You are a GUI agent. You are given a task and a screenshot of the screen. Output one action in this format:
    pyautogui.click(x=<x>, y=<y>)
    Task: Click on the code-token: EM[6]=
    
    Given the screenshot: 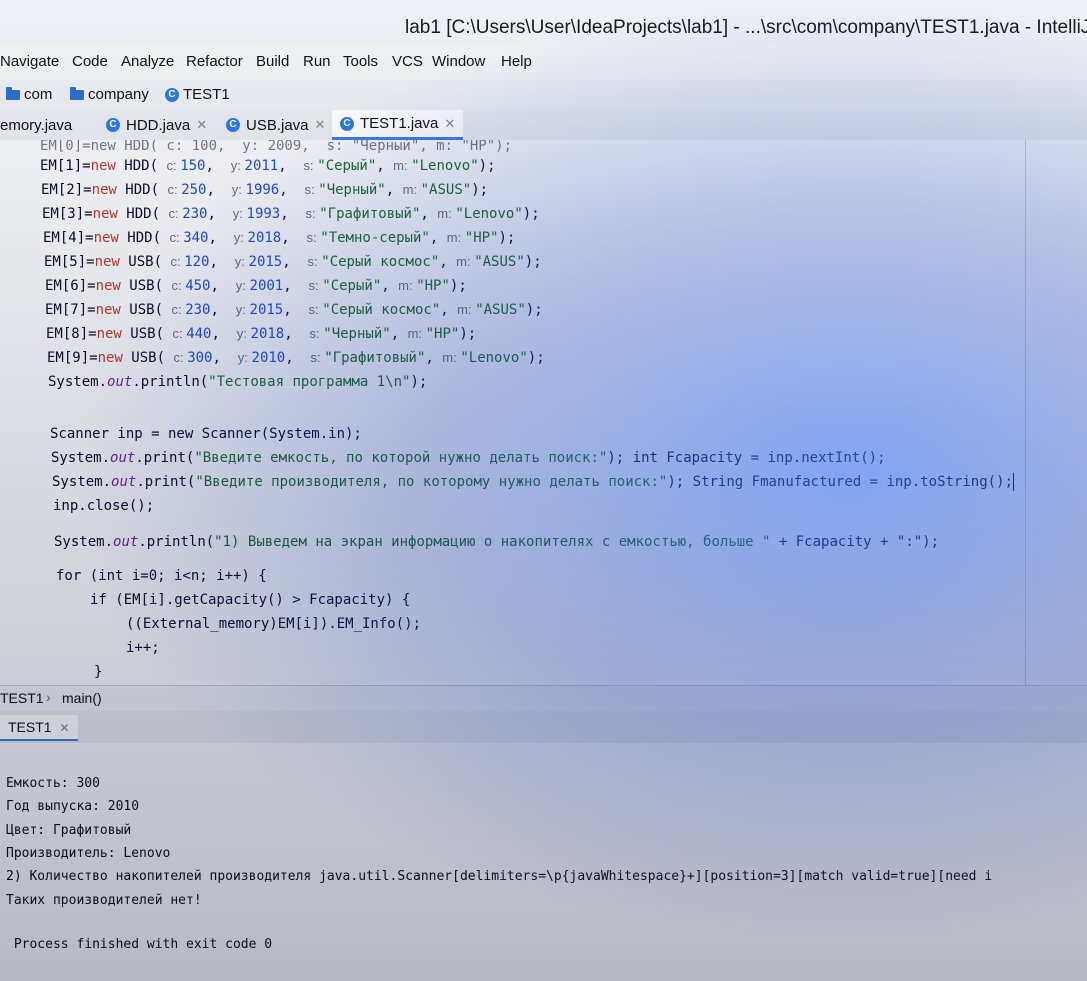 What is the action you would take?
    pyautogui.click(x=70, y=286)
    